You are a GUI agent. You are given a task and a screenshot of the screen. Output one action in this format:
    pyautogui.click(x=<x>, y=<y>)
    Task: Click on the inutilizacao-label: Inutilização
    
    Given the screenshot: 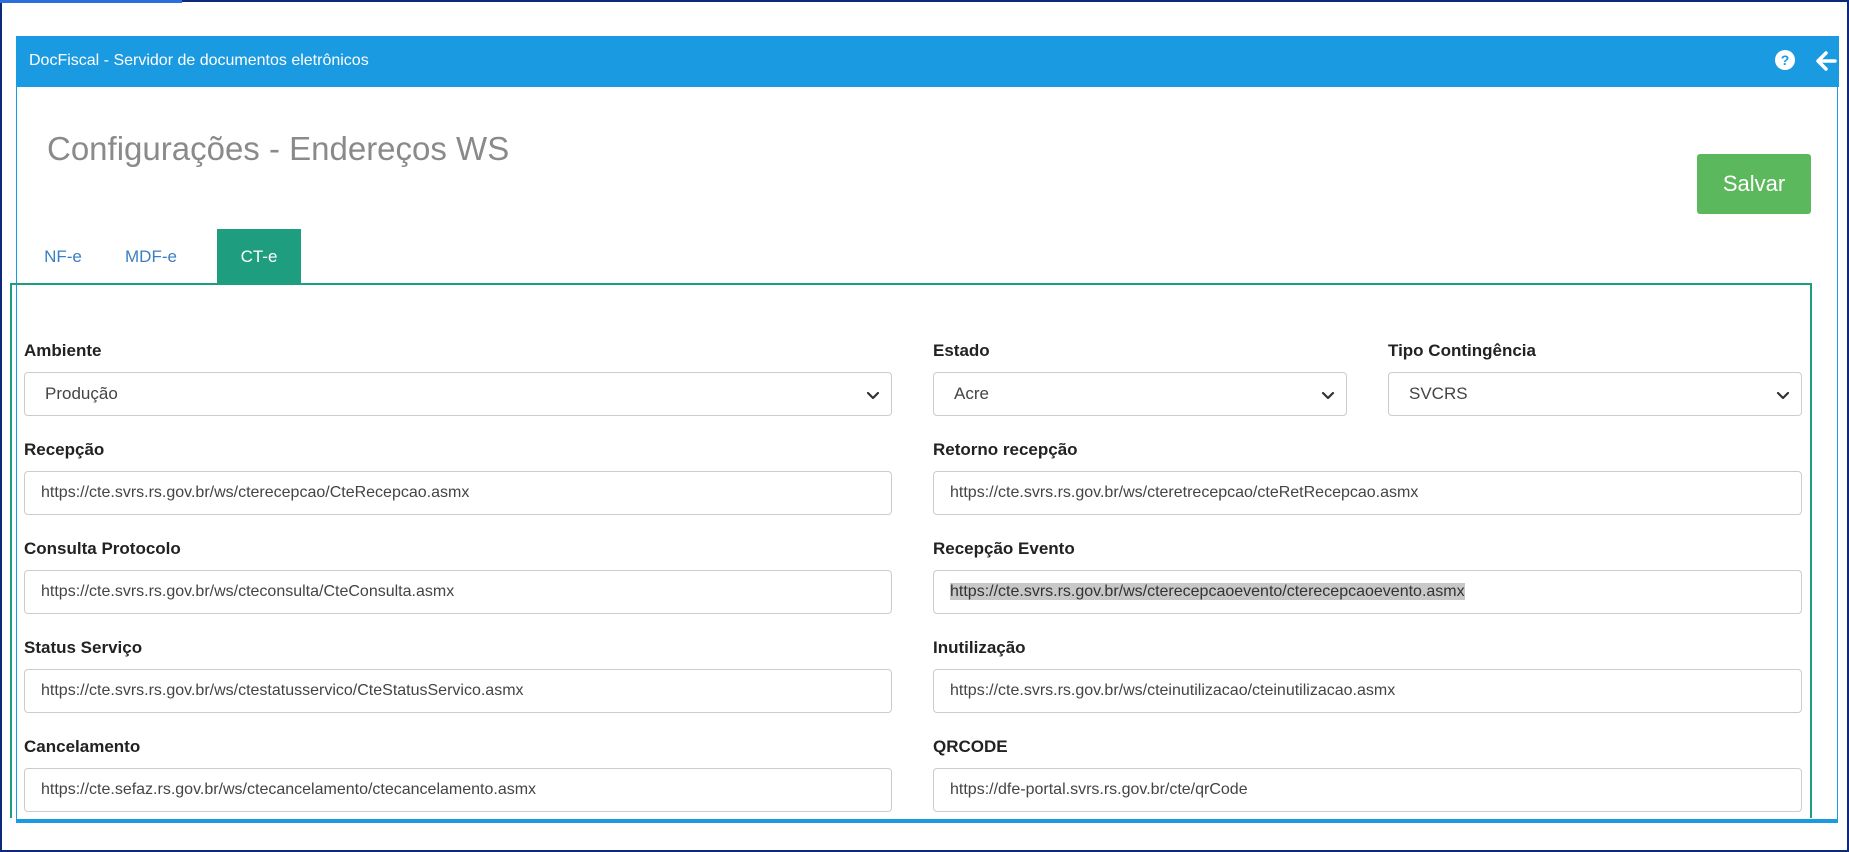 What is the action you would take?
    pyautogui.click(x=979, y=647)
    